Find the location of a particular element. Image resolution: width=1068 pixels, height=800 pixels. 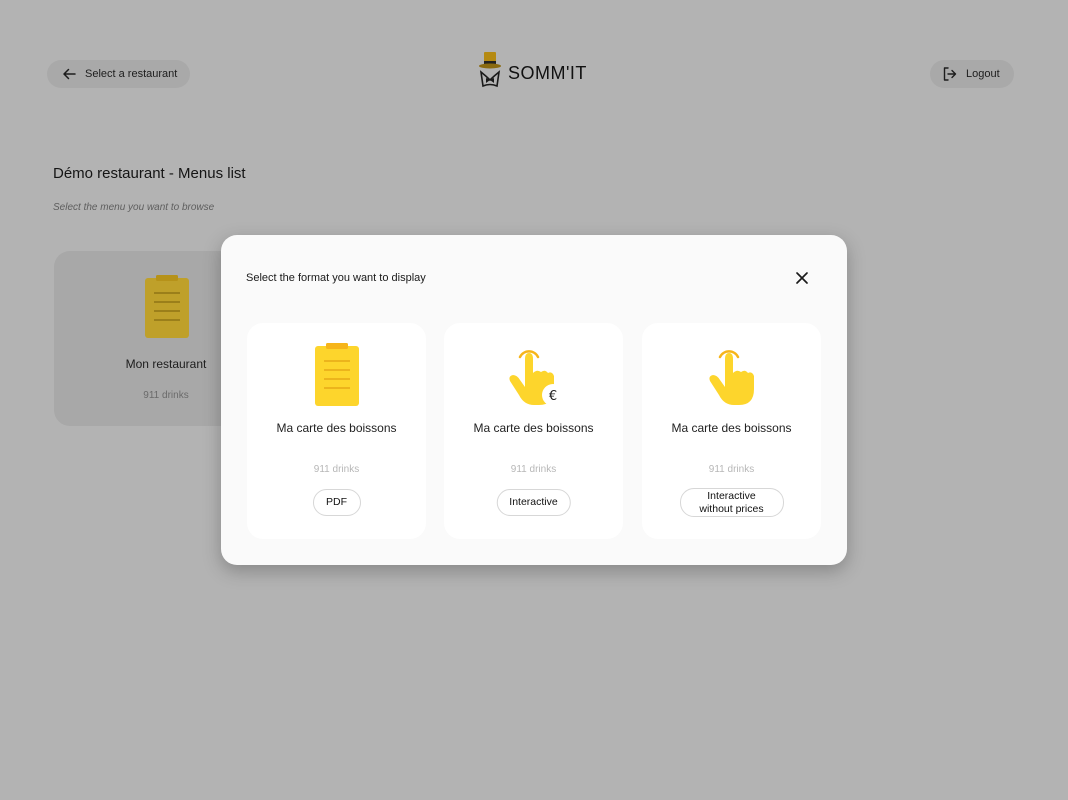

logout-button: Logout is located at coordinates (972, 74).